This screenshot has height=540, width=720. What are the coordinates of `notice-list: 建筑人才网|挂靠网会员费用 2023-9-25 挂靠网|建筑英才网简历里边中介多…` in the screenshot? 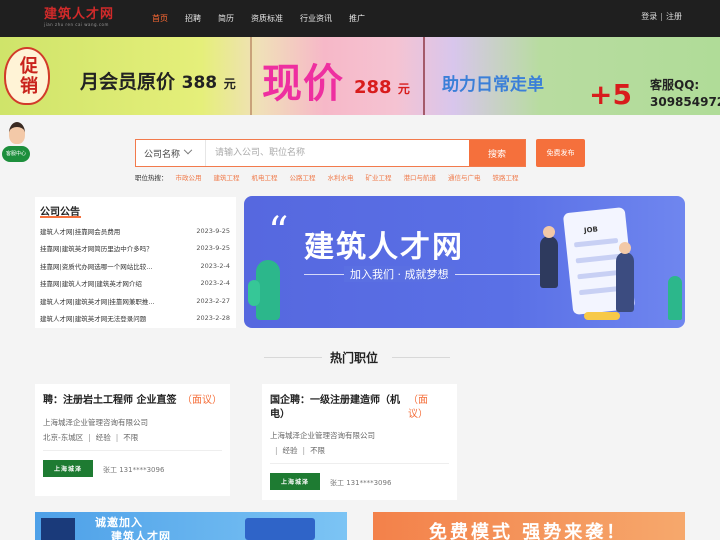 It's located at (135, 274).